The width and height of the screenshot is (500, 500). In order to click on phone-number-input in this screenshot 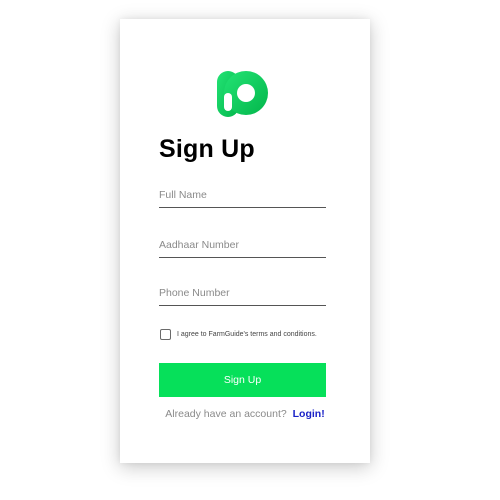, I will do `click(242, 293)`.